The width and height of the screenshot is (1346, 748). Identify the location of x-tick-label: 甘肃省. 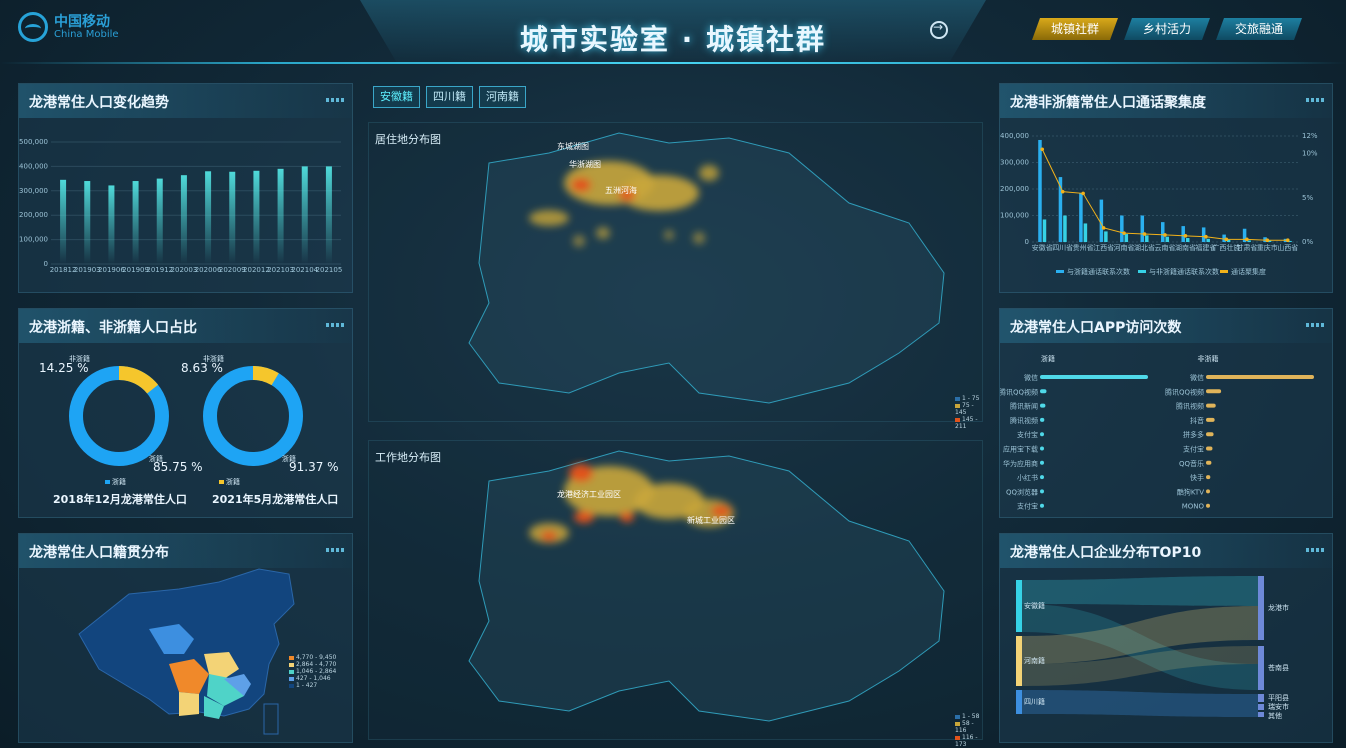
(1246, 247).